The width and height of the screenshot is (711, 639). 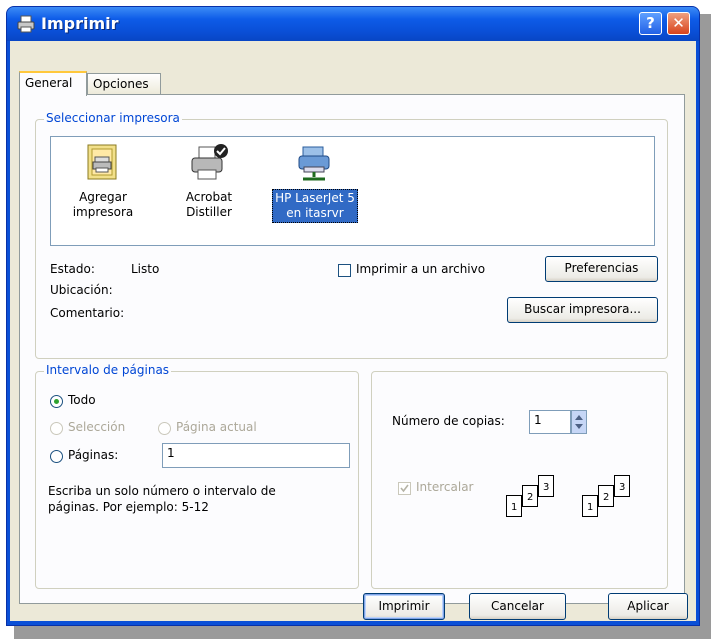 I want to click on add-printer-icon, so click(x=103, y=163).